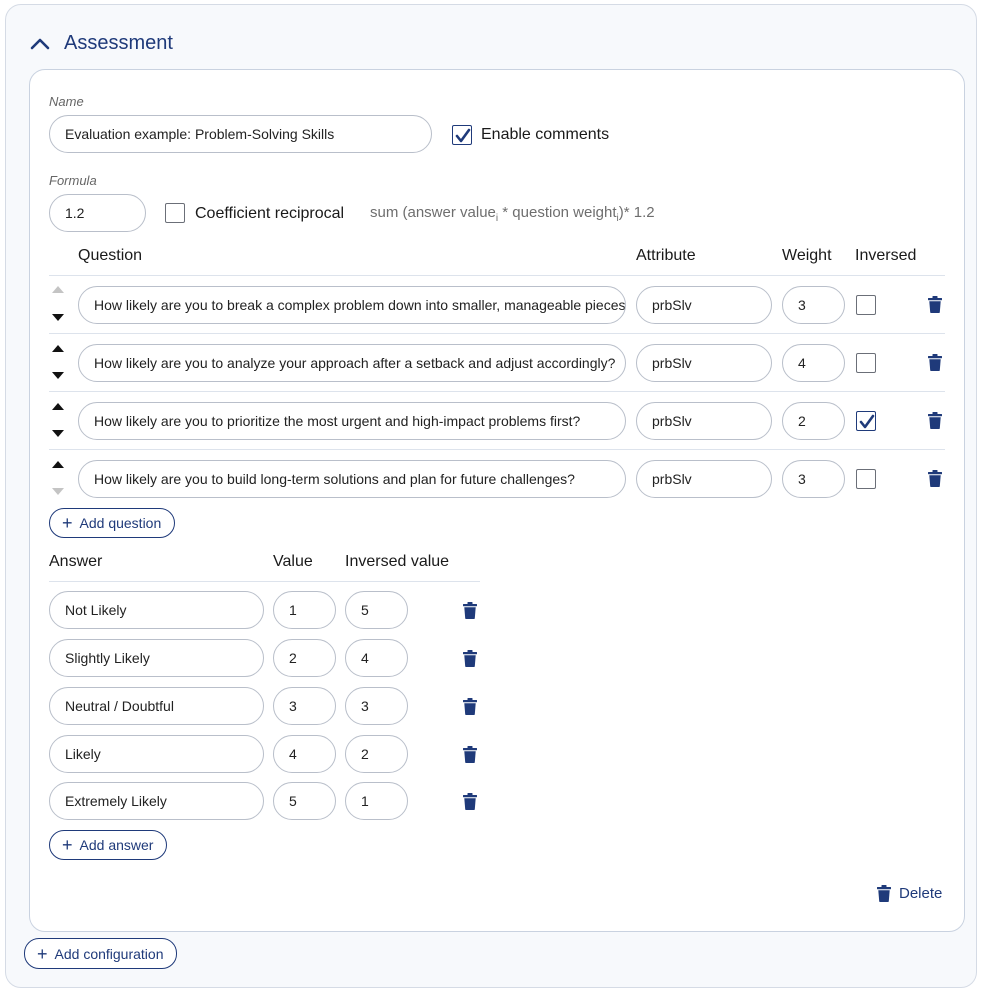 The height and width of the screenshot is (992, 983). I want to click on answer-input: Likely, so click(156, 754).